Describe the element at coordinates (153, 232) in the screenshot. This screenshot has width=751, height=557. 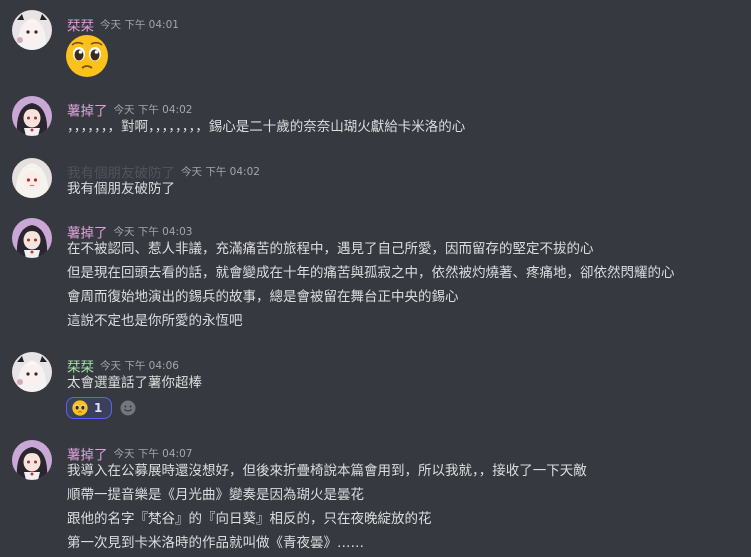
I see `timestamp: 今天 下午 04:03` at that location.